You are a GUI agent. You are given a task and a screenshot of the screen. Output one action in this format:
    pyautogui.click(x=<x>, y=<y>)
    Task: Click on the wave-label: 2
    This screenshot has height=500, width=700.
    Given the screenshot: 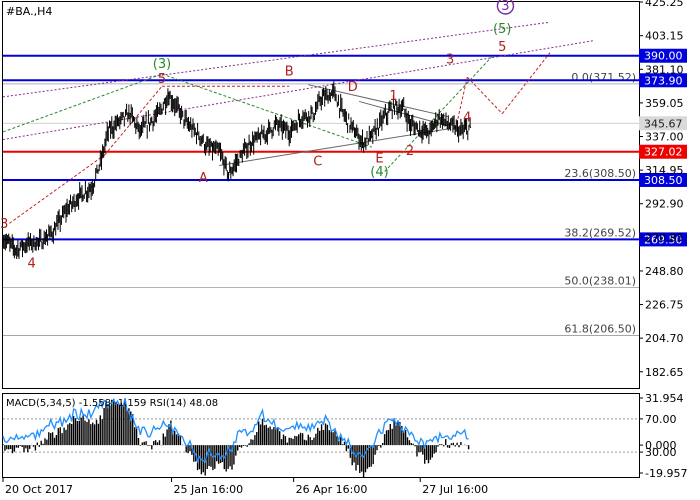 What is the action you would take?
    pyautogui.click(x=410, y=151)
    